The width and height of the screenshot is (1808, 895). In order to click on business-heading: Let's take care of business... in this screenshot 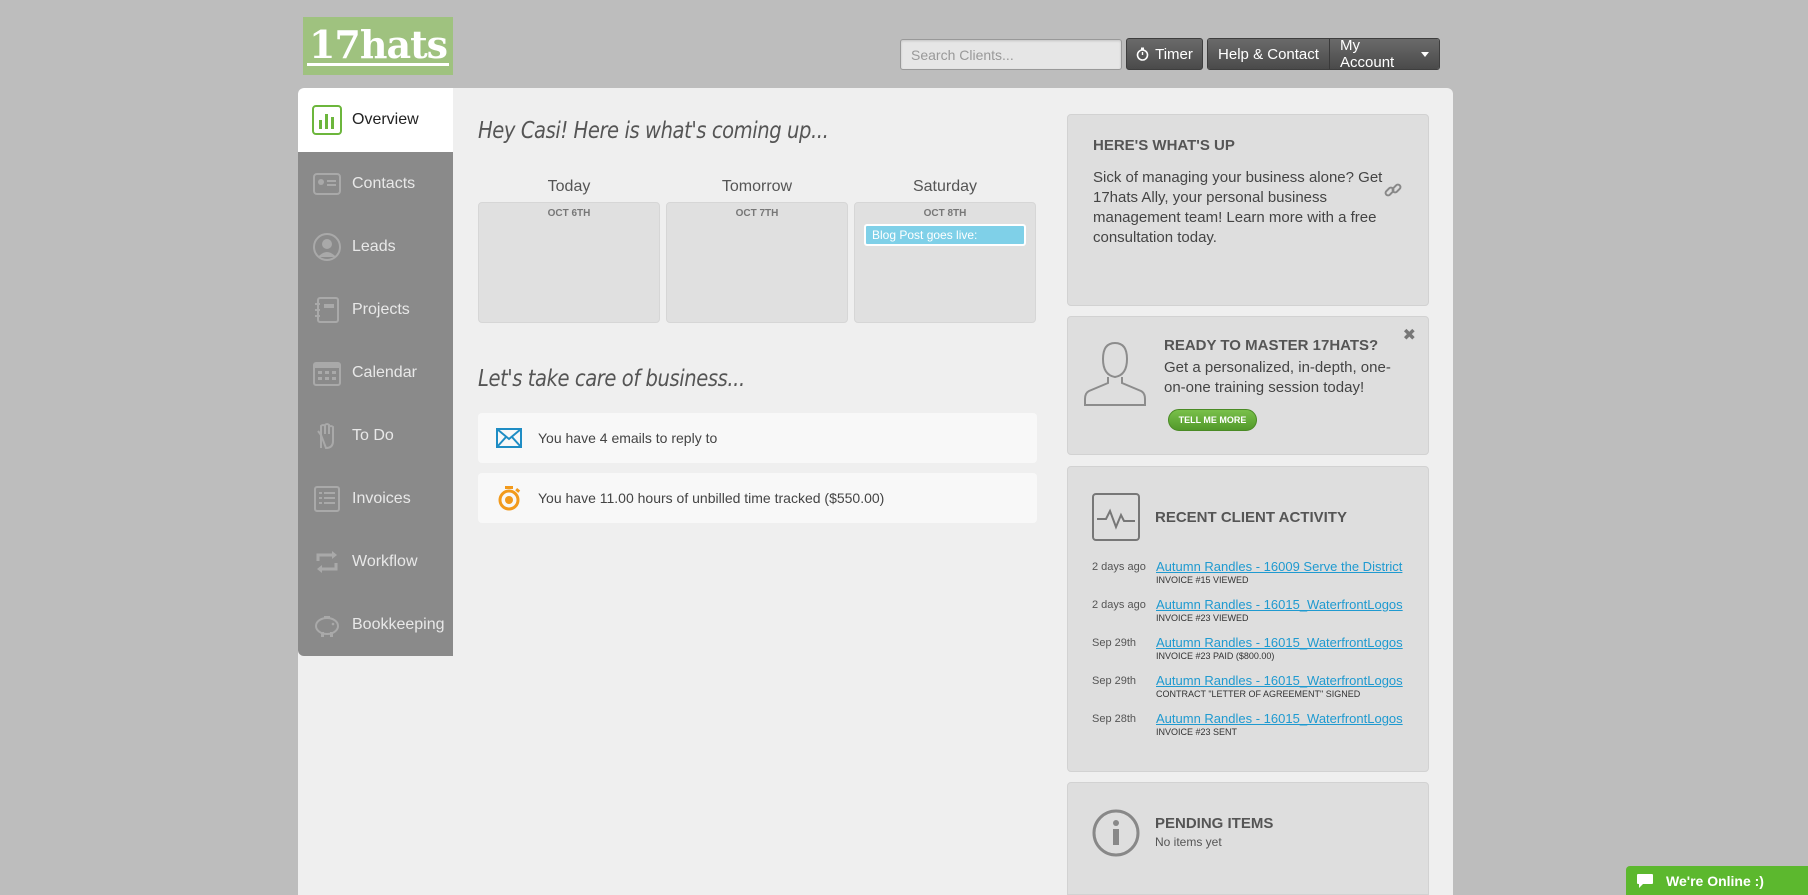, I will do `click(611, 379)`.